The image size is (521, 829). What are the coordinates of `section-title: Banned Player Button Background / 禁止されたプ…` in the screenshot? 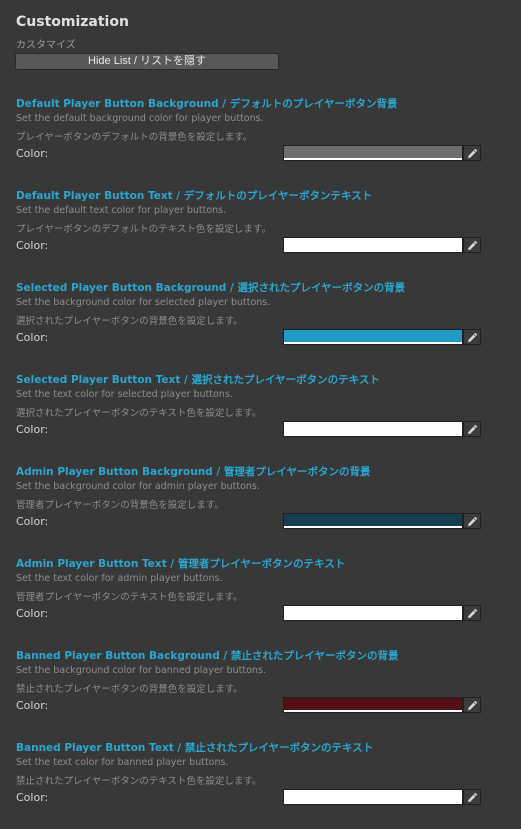 It's located at (207, 656).